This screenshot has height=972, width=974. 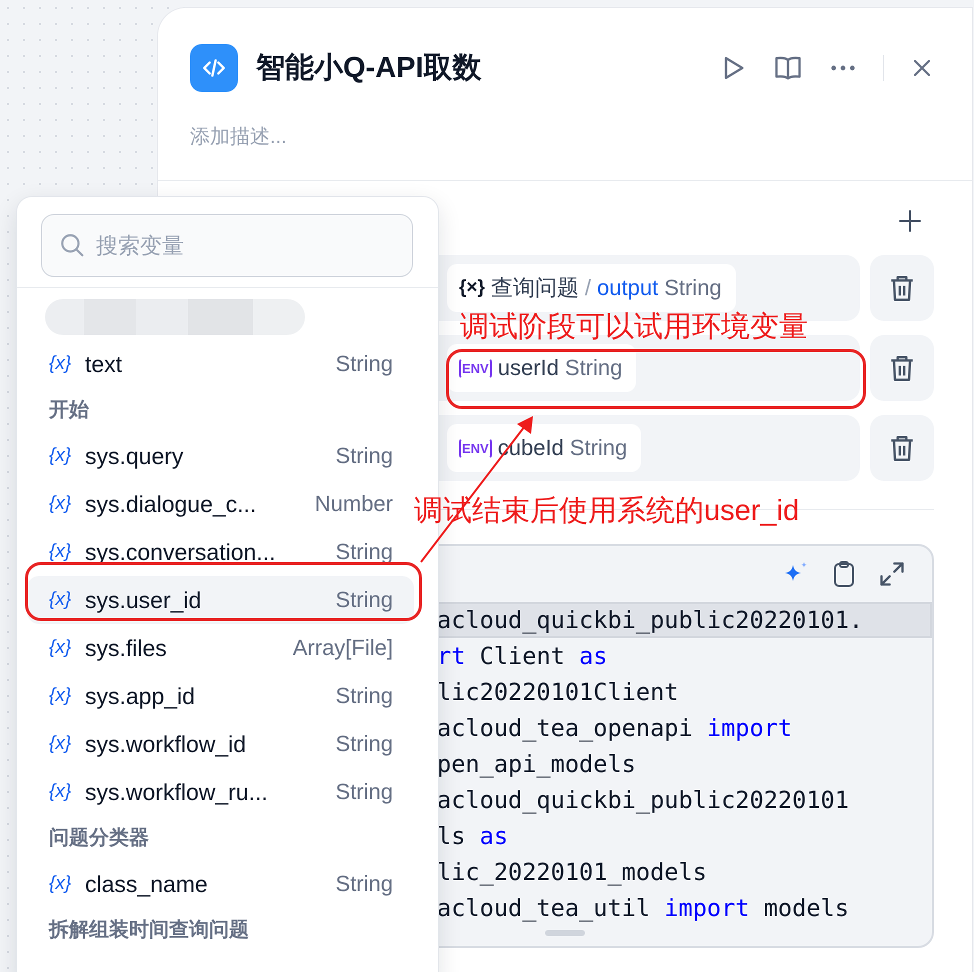 What do you see at coordinates (522, 656) in the screenshot?
I see `code-line: rt Client as` at bounding box center [522, 656].